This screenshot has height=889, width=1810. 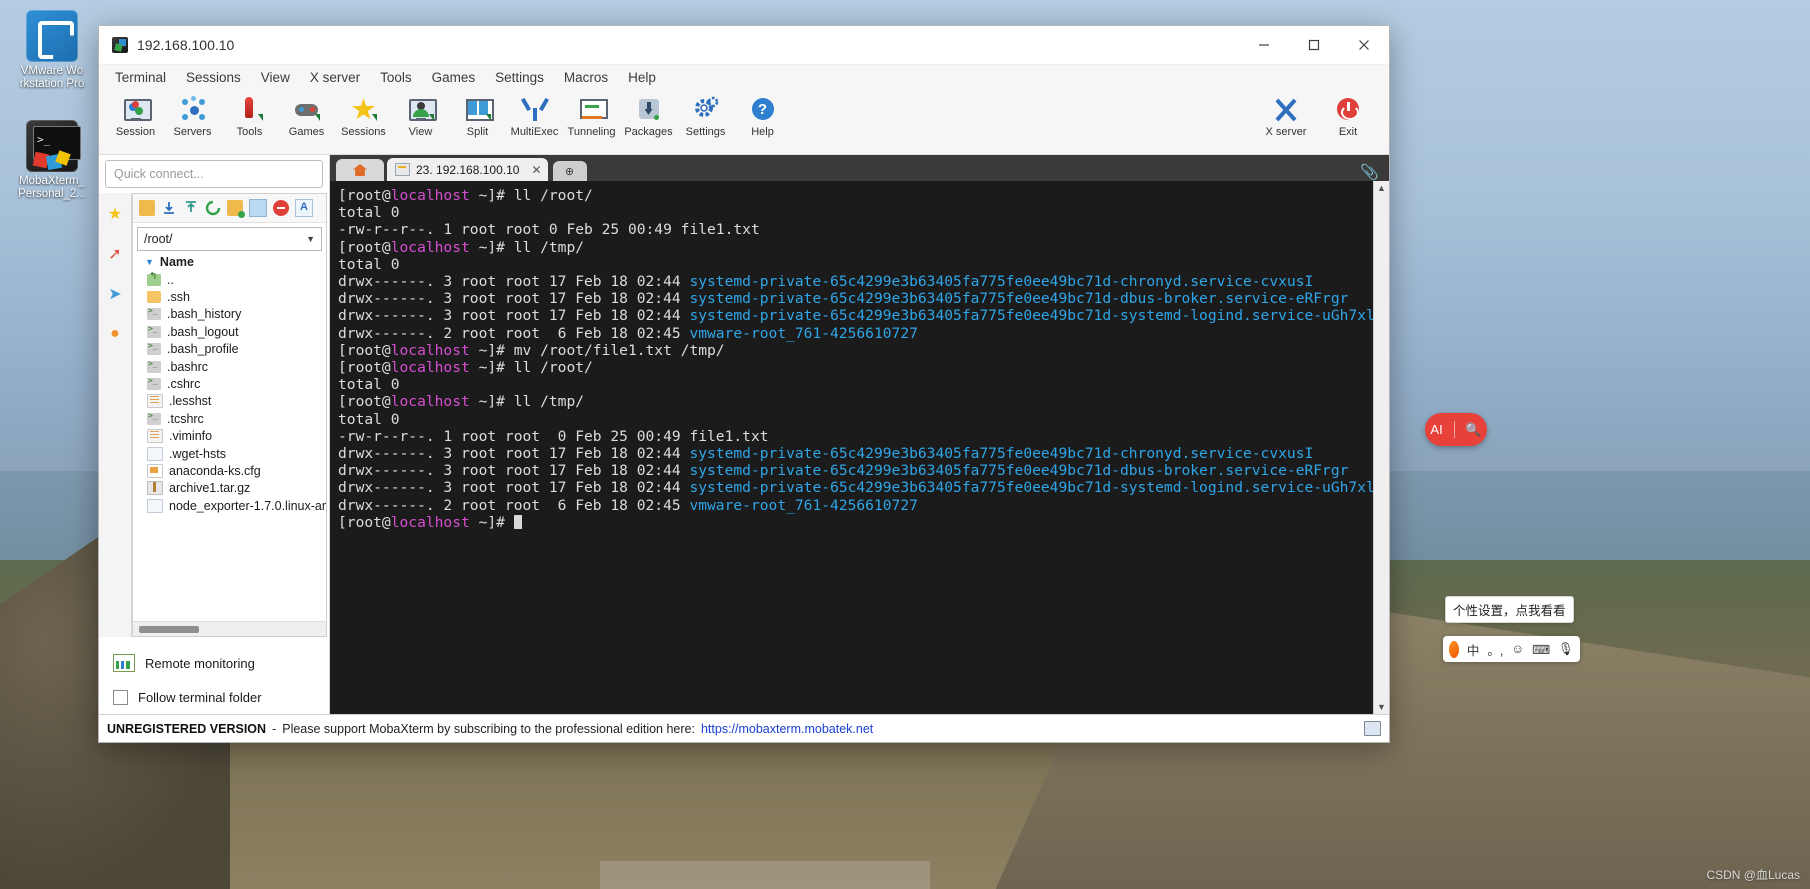 What do you see at coordinates (231, 470) in the screenshot?
I see `list-item: anaconda-ks.cfg` at bounding box center [231, 470].